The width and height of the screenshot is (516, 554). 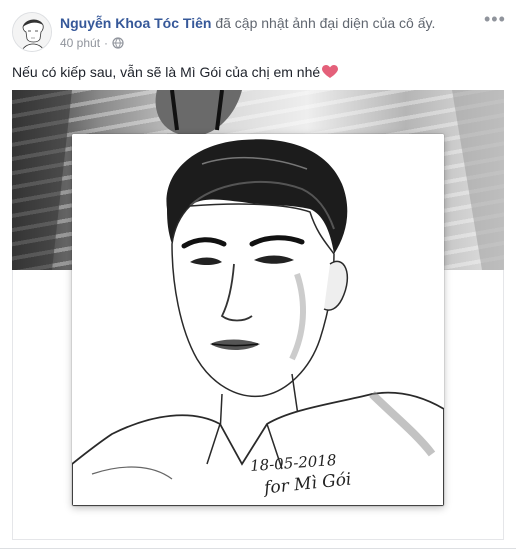 What do you see at coordinates (258, 548) in the screenshot?
I see `post-divider` at bounding box center [258, 548].